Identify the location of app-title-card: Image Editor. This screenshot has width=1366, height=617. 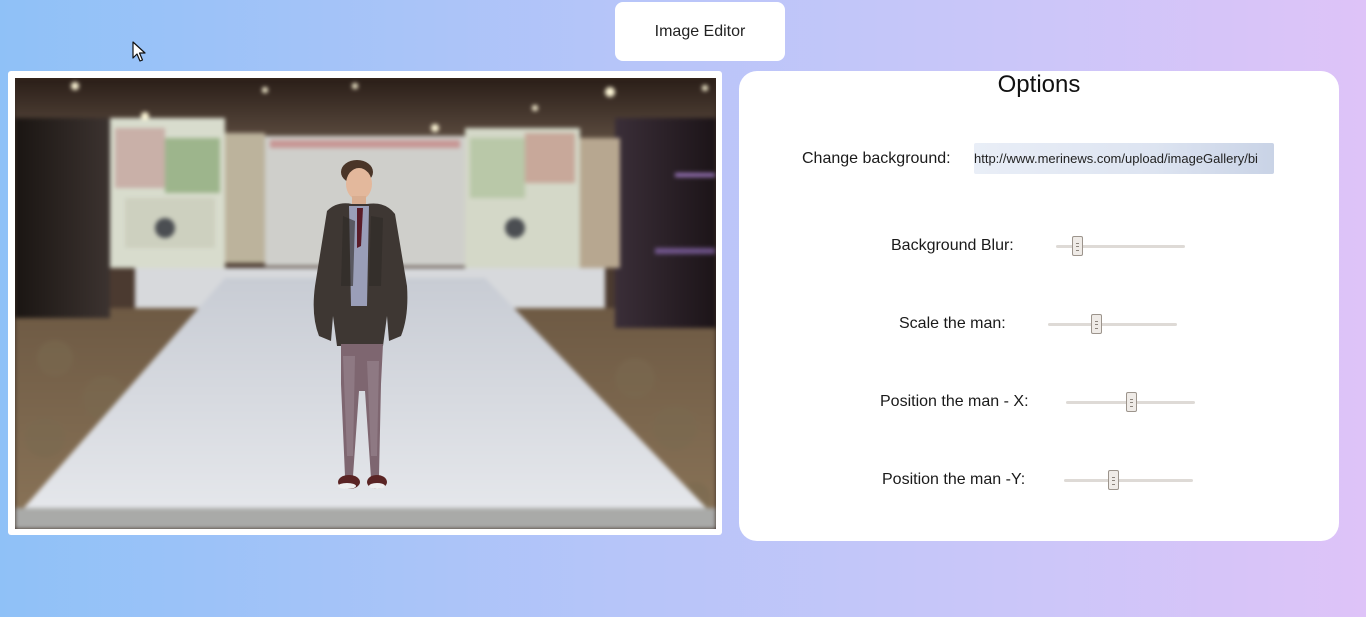
(700, 31).